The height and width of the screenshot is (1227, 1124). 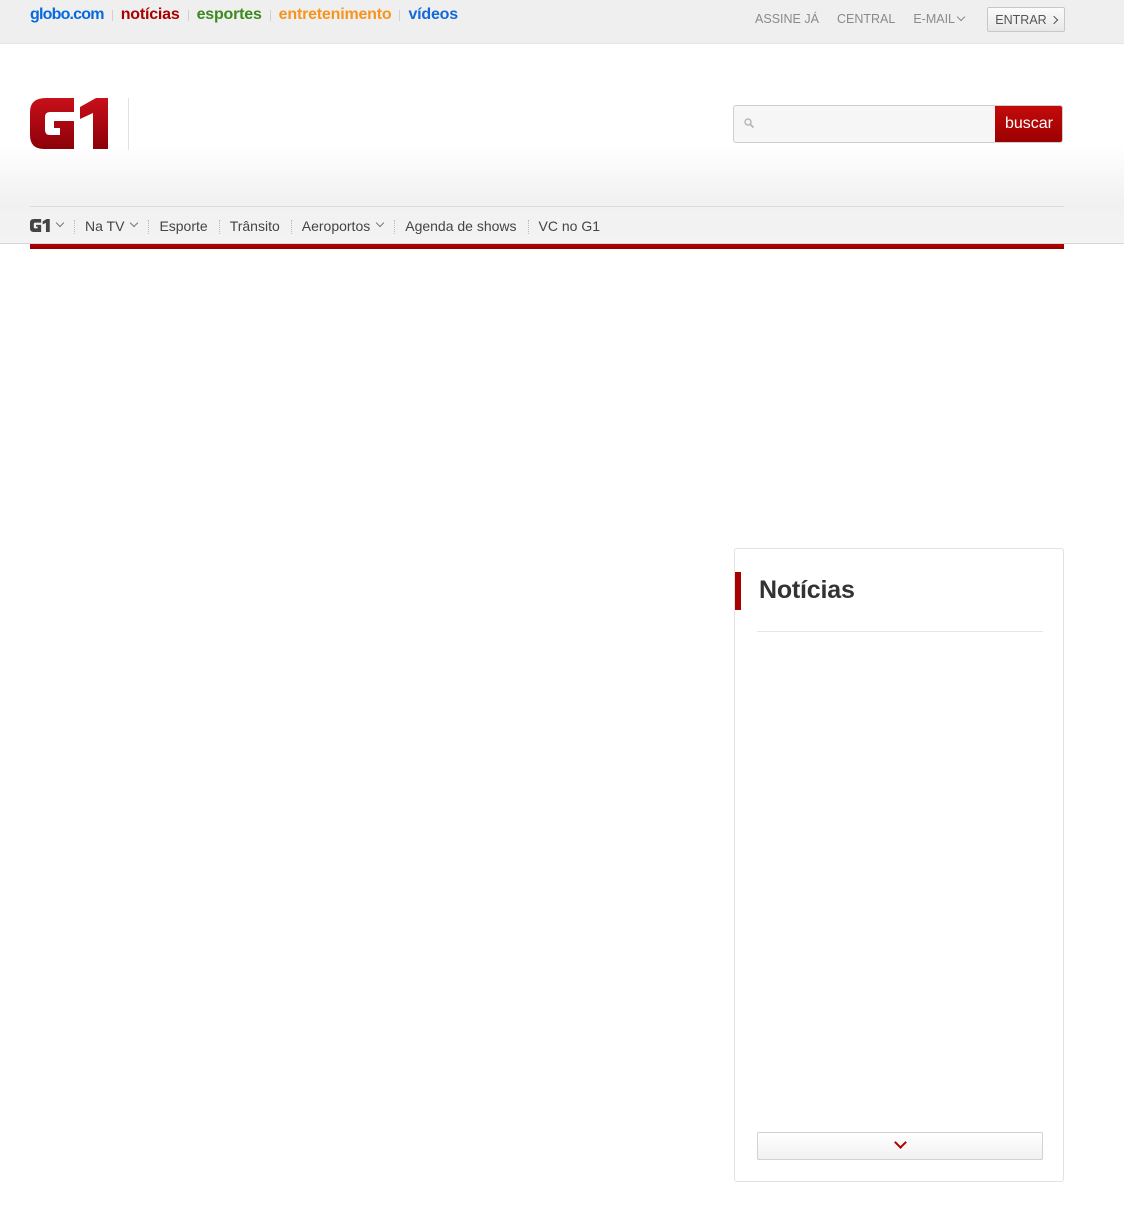 I want to click on entrar-button: ENTRAR, so click(x=1026, y=19).